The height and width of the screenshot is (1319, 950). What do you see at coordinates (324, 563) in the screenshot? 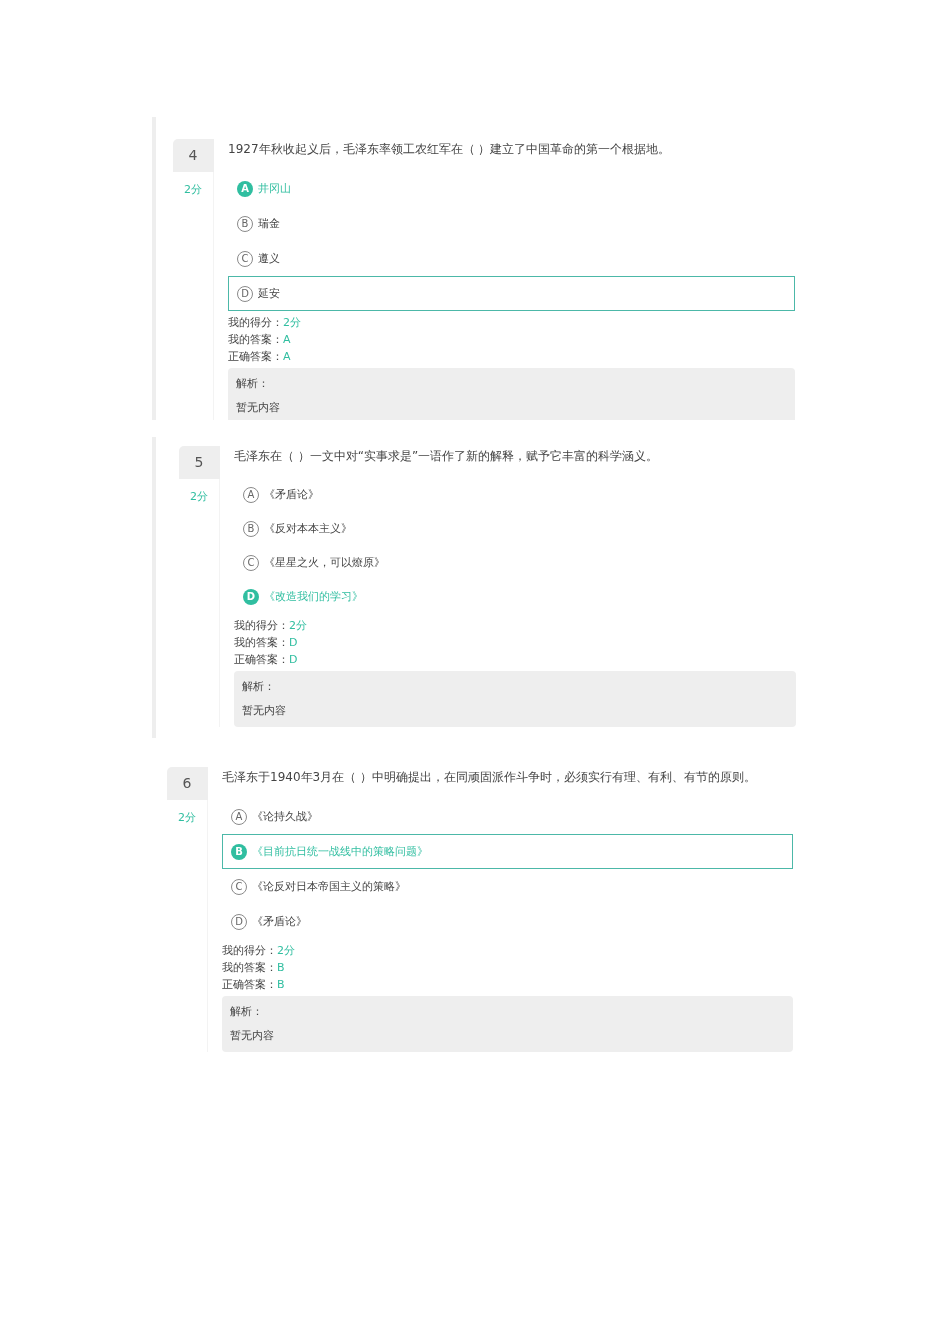
I see `option-text: 《星星之火，可以燎原》` at bounding box center [324, 563].